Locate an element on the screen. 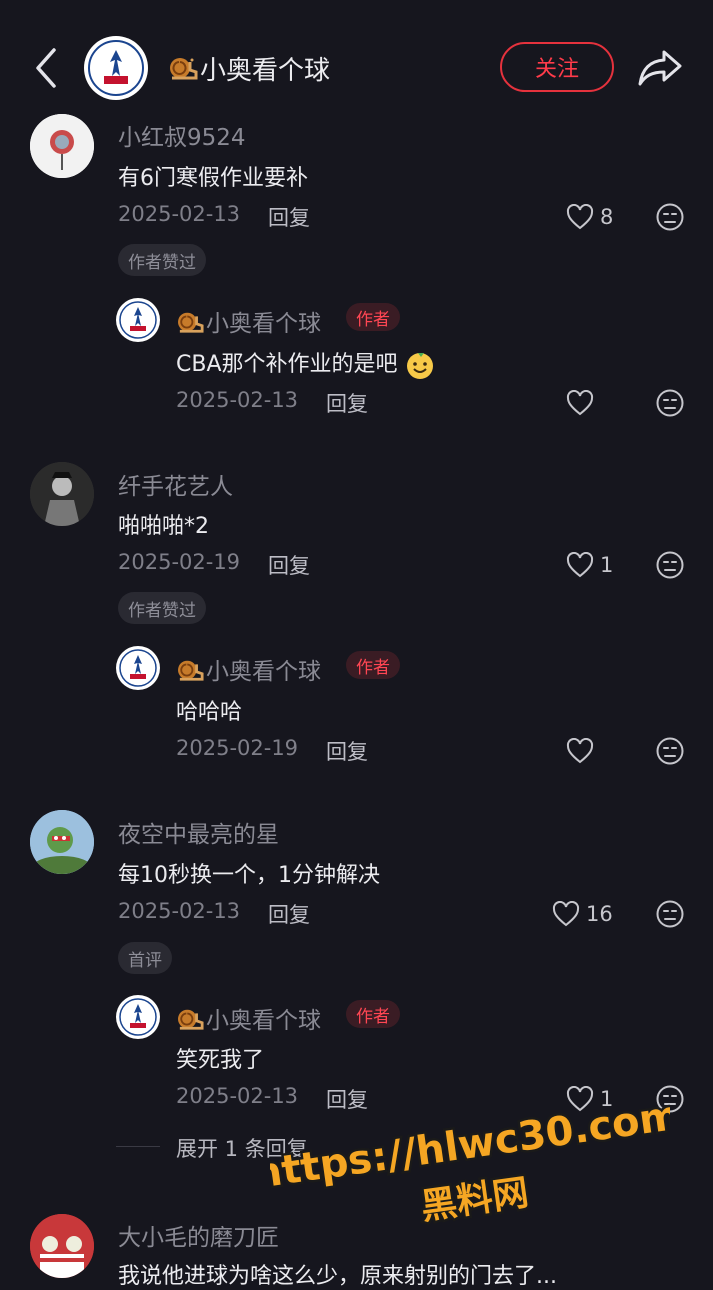  like-button: 8 is located at coordinates (589, 217).